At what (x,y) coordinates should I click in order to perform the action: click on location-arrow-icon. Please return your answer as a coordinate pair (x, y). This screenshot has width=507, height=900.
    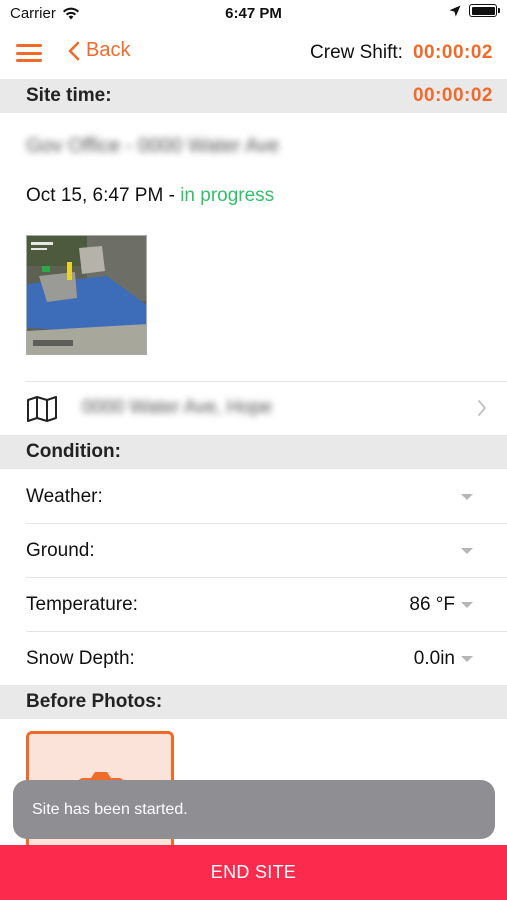
    Looking at the image, I should click on (455, 10).